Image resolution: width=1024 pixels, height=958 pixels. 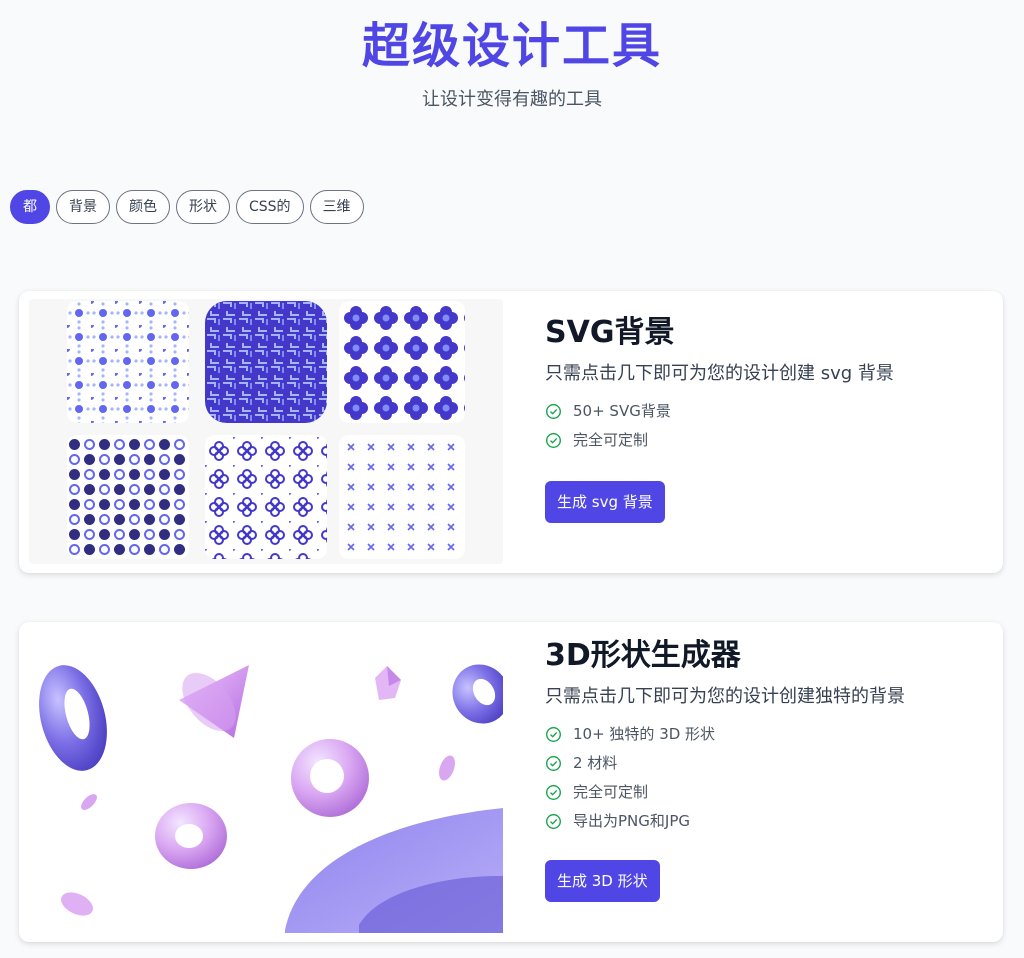 I want to click on 3d-shapes-preview-image, so click(x=269, y=781).